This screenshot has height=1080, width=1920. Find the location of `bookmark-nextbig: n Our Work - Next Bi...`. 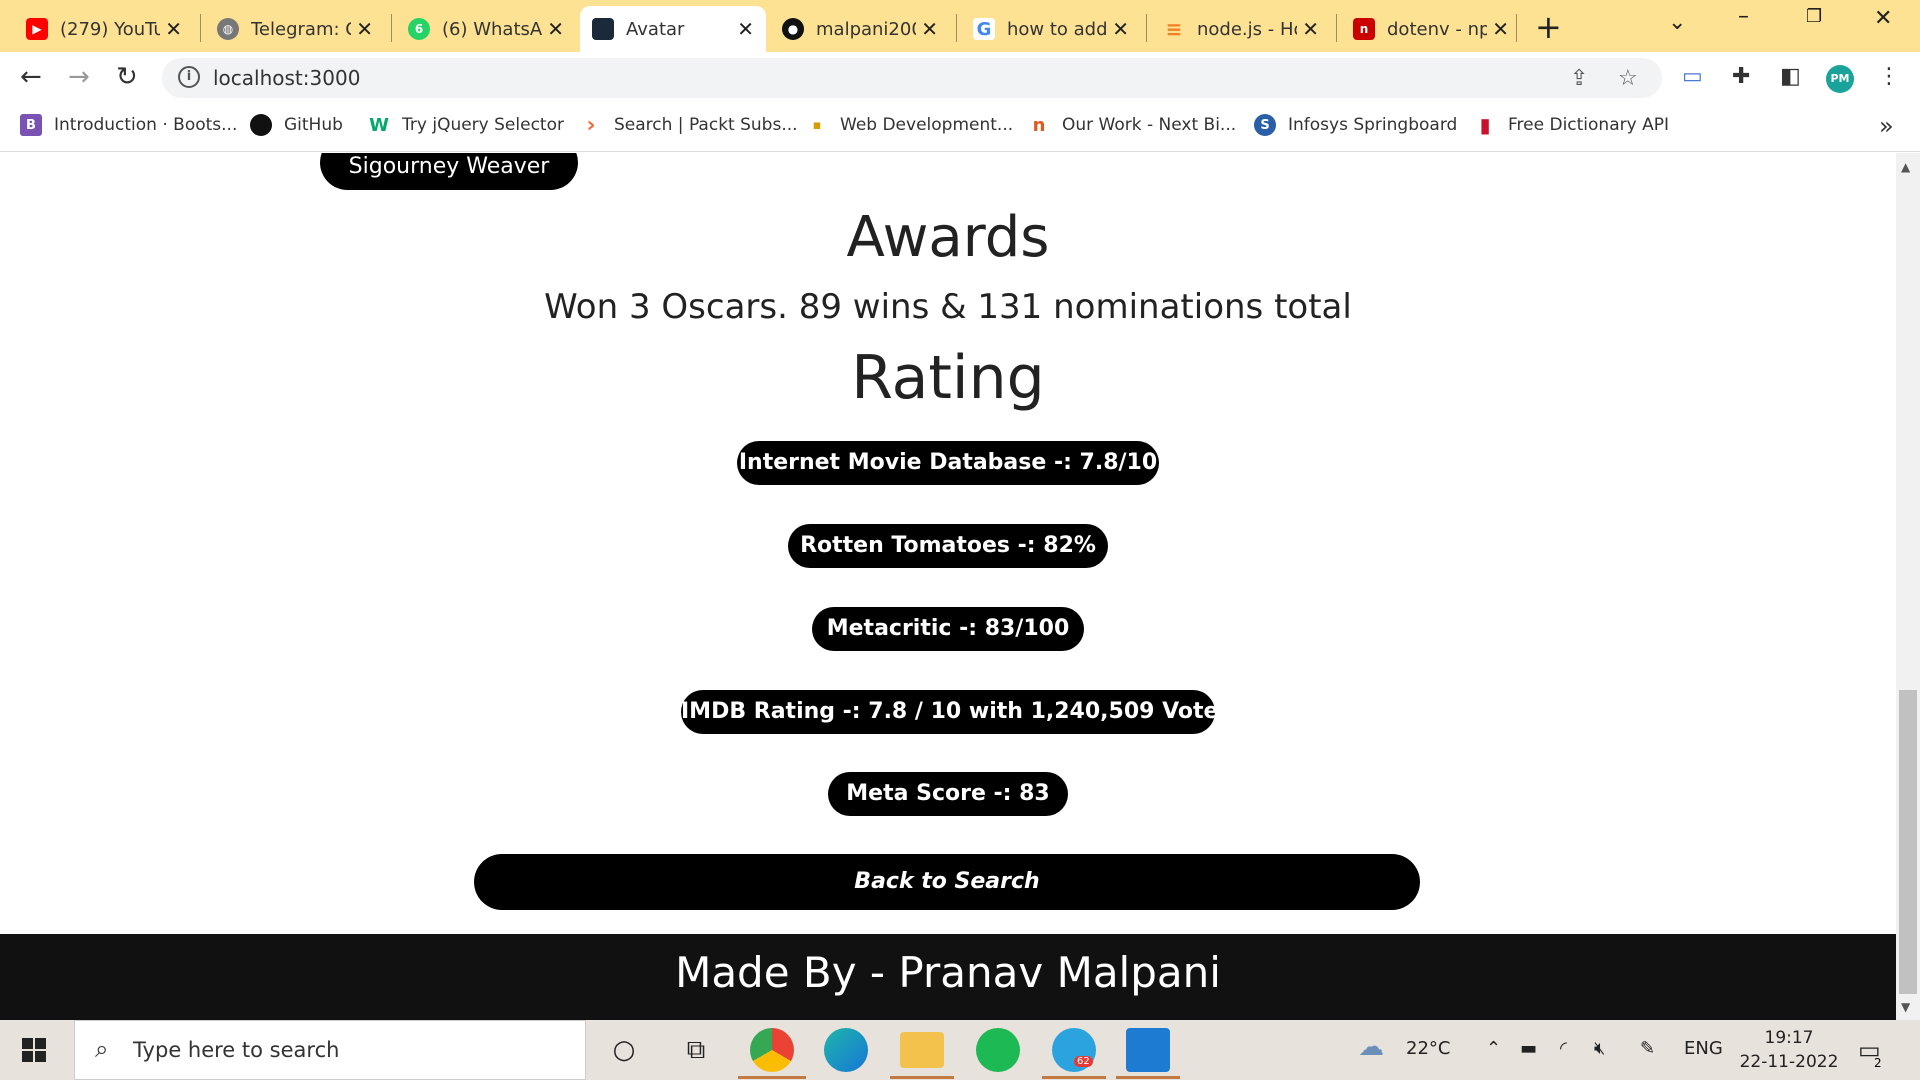

bookmark-nextbig: n Our Work - Next Bi... is located at coordinates (1132, 125).